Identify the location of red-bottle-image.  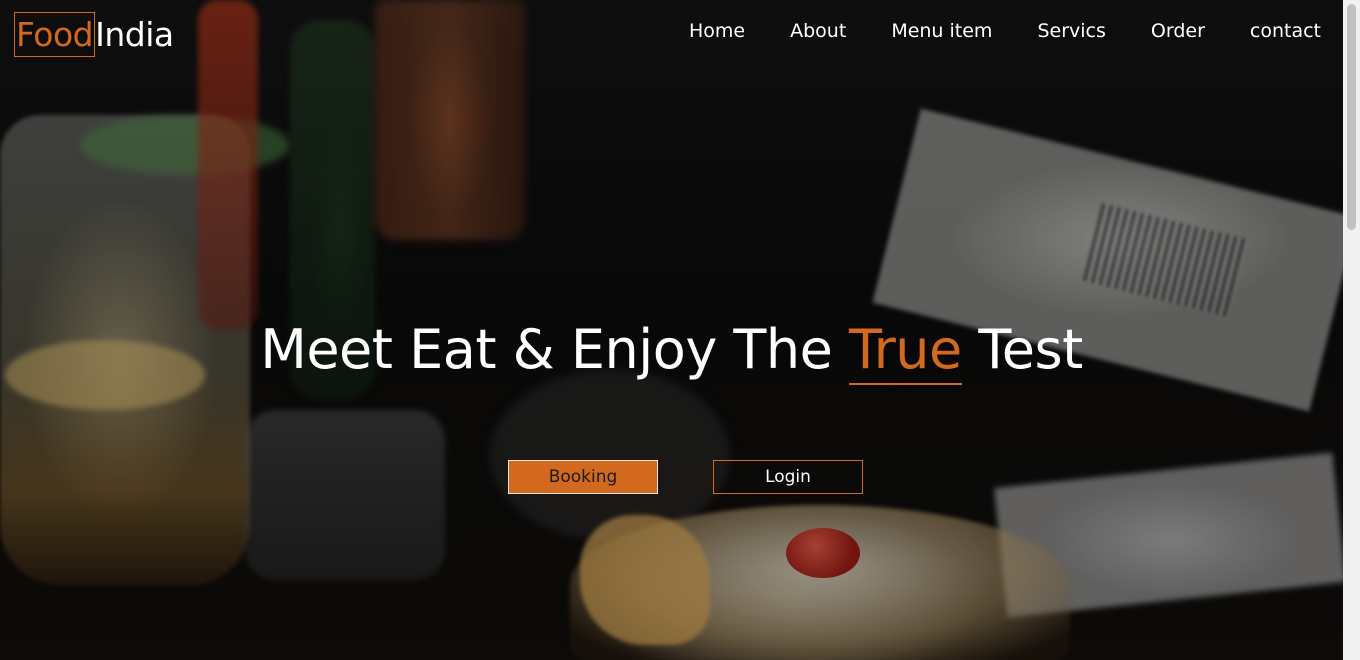
(228, 165).